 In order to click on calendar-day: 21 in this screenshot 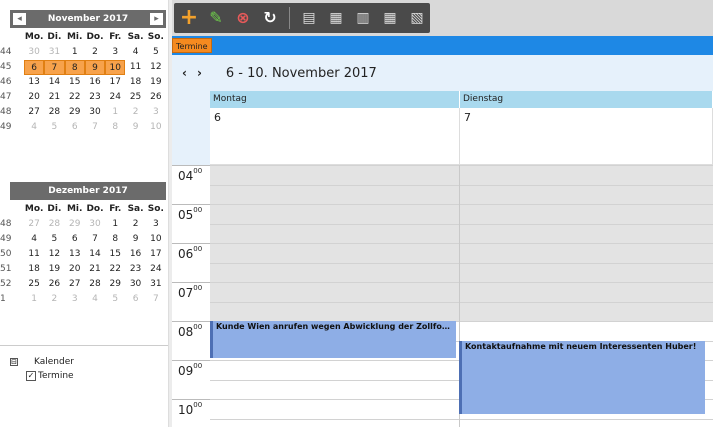, I will do `click(54, 97)`.